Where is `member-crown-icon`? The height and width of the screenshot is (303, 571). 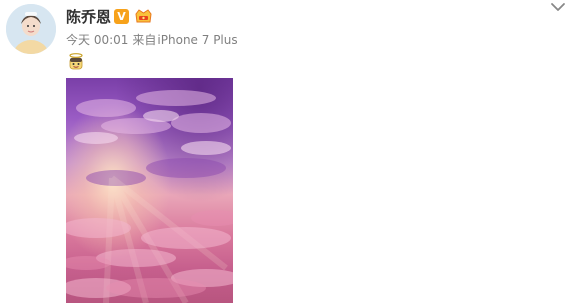
member-crown-icon is located at coordinates (143, 16).